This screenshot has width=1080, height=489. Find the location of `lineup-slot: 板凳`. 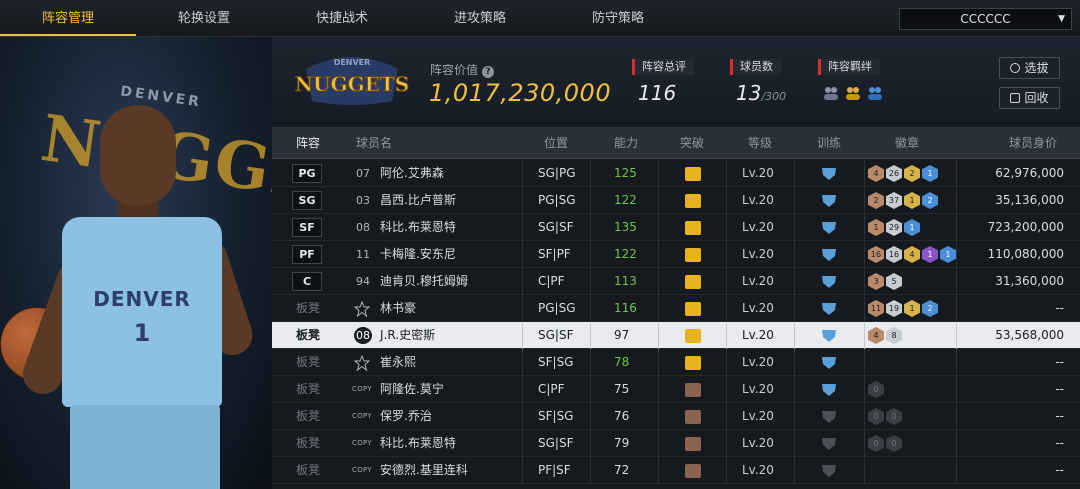

lineup-slot: 板凳 is located at coordinates (308, 308).